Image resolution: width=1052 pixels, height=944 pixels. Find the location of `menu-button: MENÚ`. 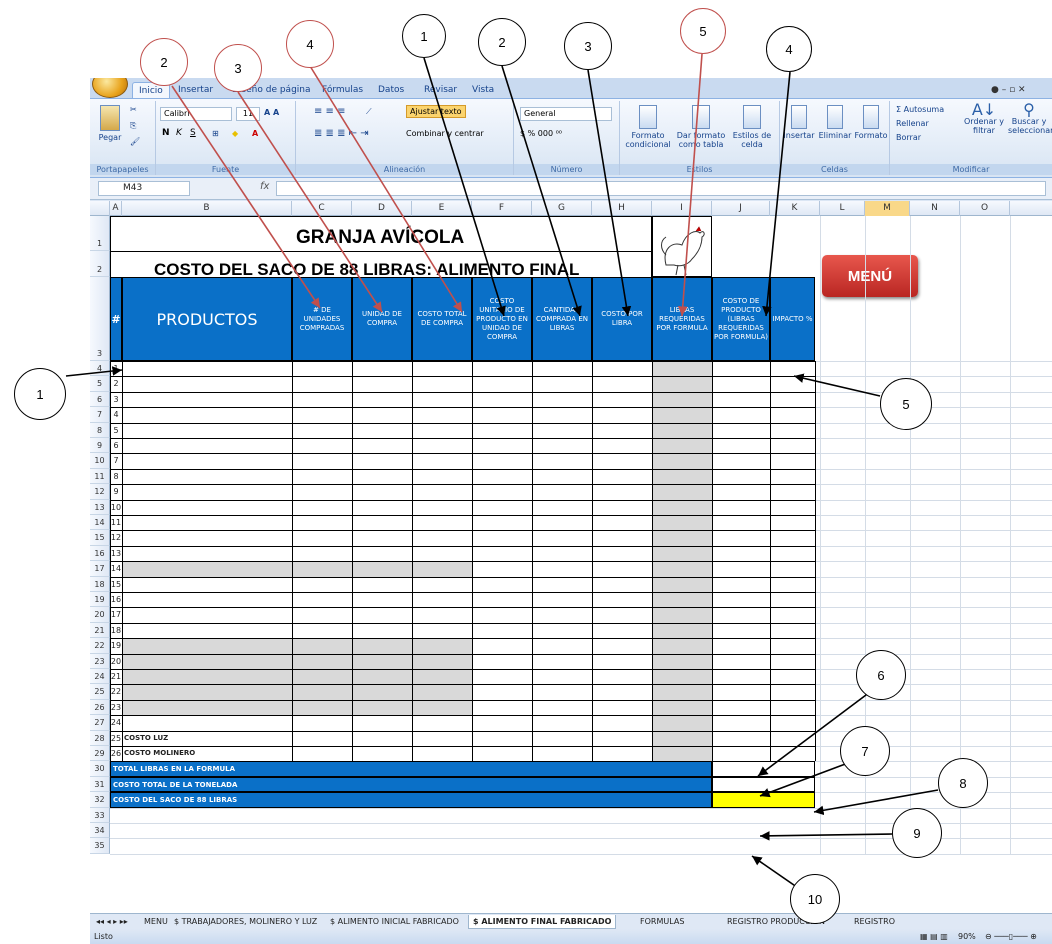

menu-button: MENÚ is located at coordinates (870, 276).